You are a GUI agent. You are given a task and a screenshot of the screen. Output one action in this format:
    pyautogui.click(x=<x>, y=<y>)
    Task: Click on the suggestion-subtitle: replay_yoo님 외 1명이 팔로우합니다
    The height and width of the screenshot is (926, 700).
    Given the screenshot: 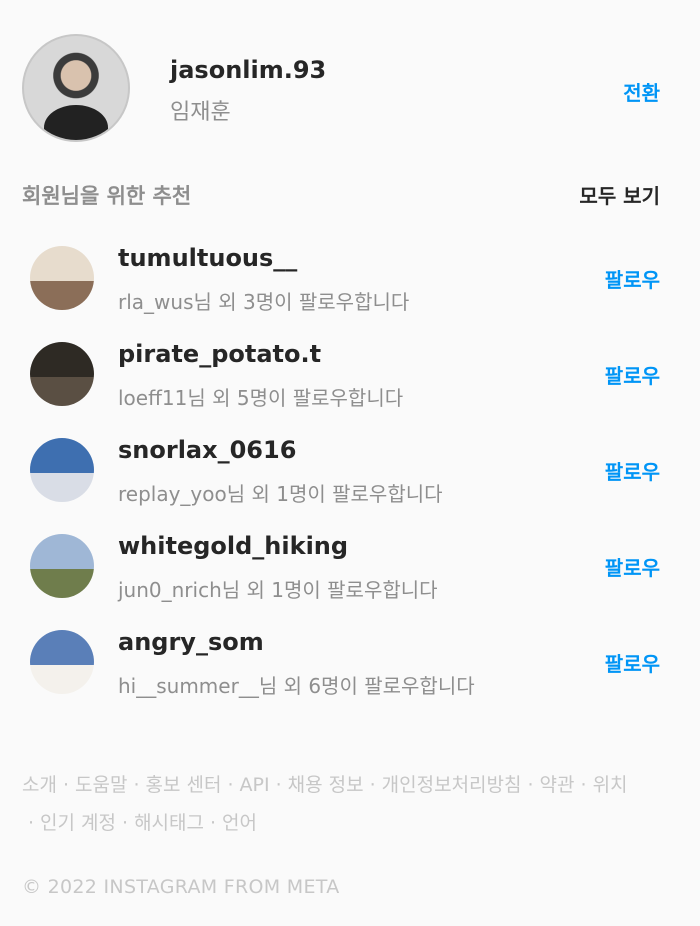 What is the action you would take?
    pyautogui.click(x=280, y=494)
    